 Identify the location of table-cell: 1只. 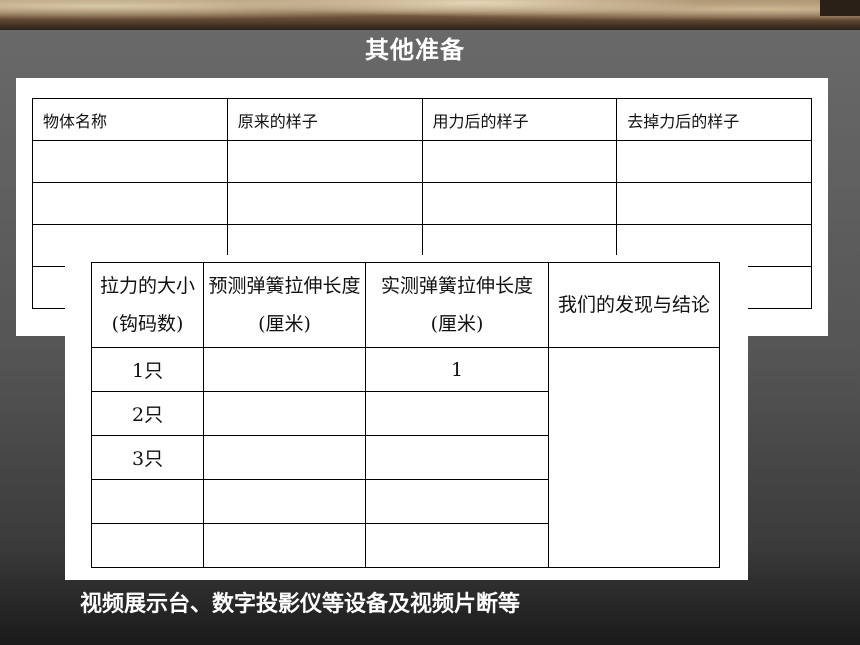
(147, 369).